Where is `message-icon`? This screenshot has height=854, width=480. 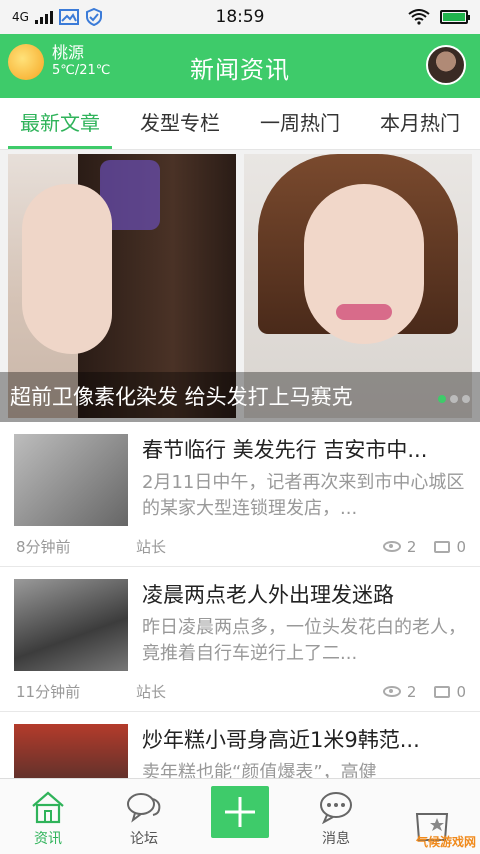
message-icon is located at coordinates (336, 808).